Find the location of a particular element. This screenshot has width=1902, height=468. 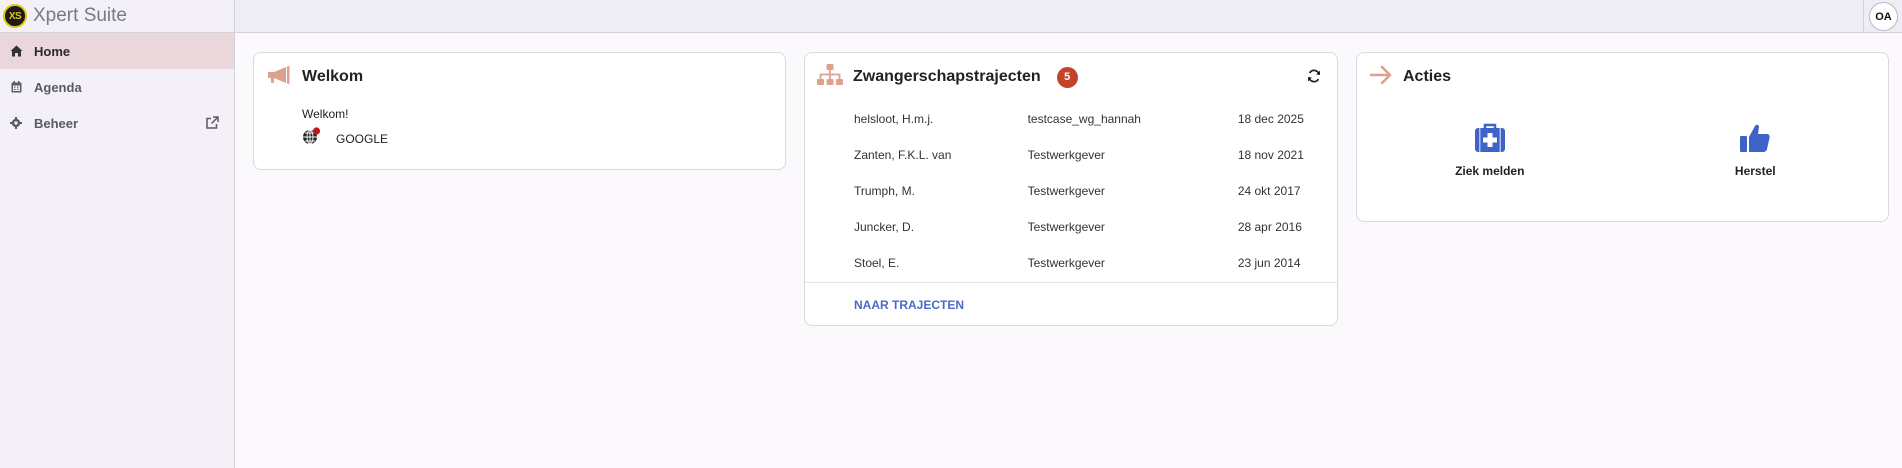

traject-date: 24 okt 2017 is located at coordinates (1269, 191).